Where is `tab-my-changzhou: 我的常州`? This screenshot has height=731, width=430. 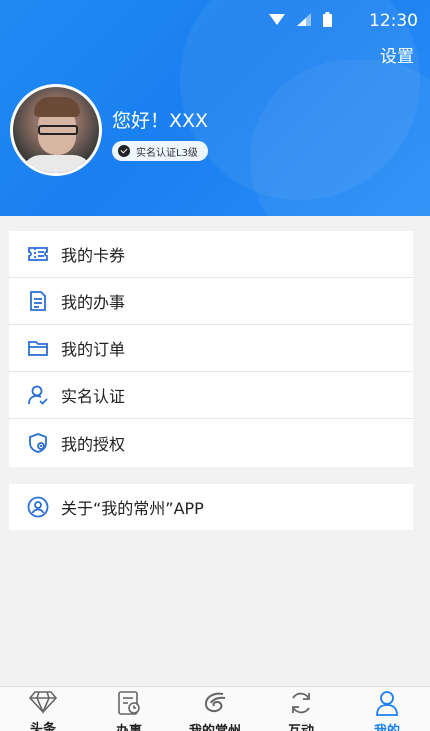 tab-my-changzhou: 我的常州 is located at coordinates (215, 709).